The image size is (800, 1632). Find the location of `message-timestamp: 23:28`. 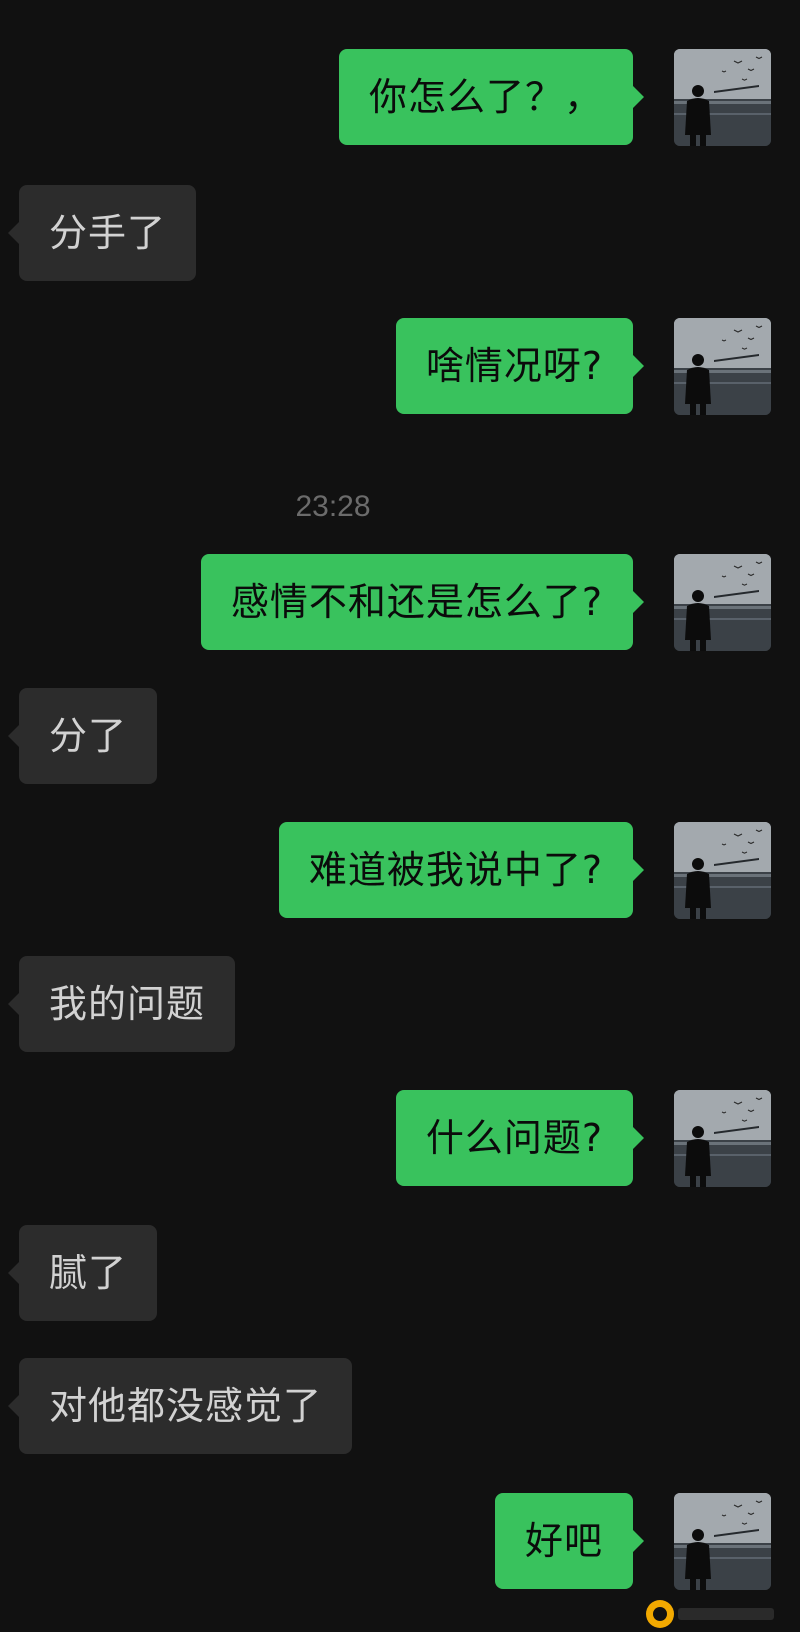

message-timestamp: 23:28 is located at coordinates (333, 506).